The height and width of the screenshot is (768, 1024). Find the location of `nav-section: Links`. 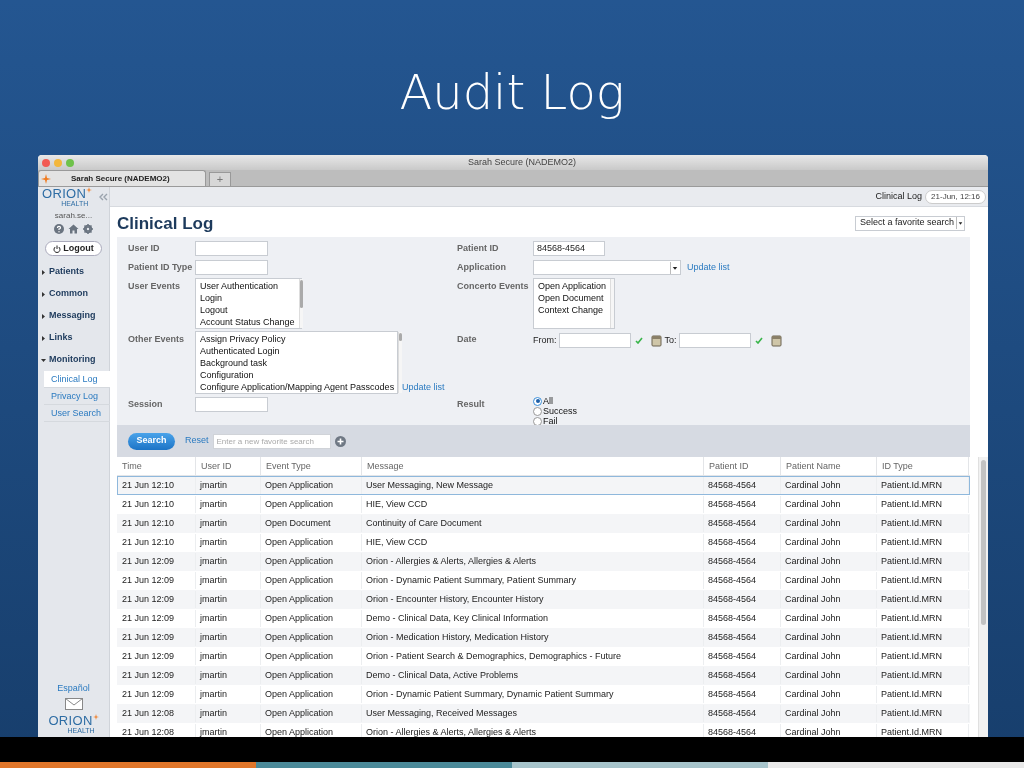

nav-section: Links is located at coordinates (73, 338).